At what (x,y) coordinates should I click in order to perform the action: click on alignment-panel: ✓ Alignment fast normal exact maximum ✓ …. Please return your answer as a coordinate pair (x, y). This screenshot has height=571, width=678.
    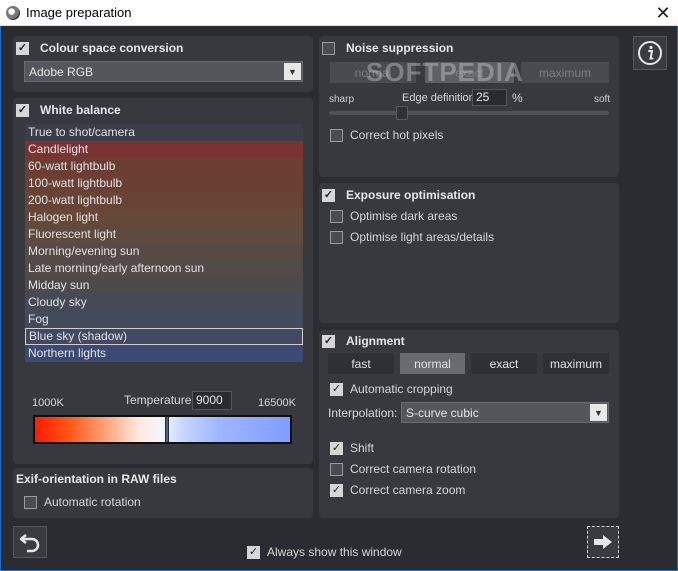
    Looking at the image, I should click on (469, 424).